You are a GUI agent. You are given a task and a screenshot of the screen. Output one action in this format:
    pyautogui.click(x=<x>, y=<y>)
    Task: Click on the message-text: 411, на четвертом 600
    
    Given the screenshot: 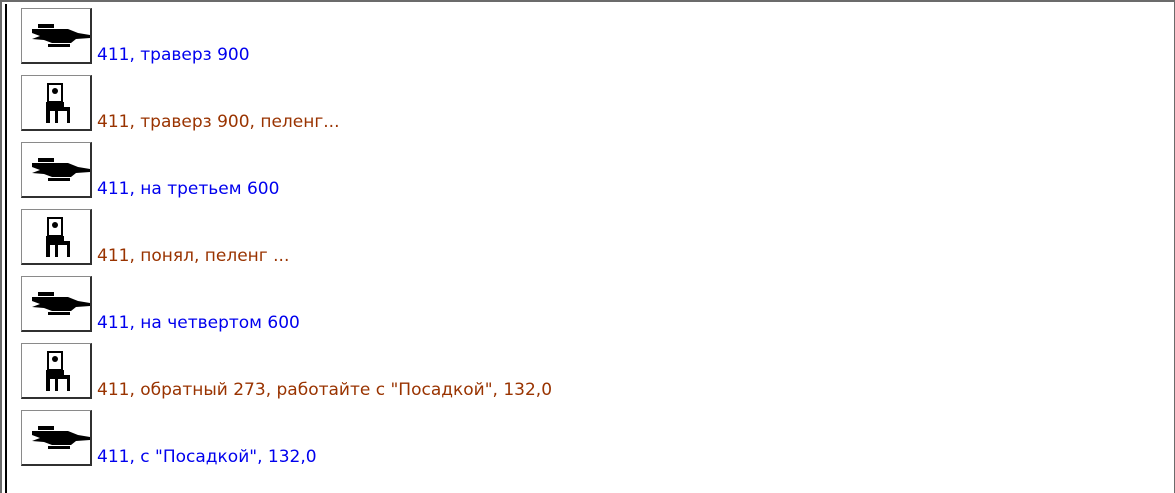 What is the action you would take?
    pyautogui.click(x=198, y=323)
    